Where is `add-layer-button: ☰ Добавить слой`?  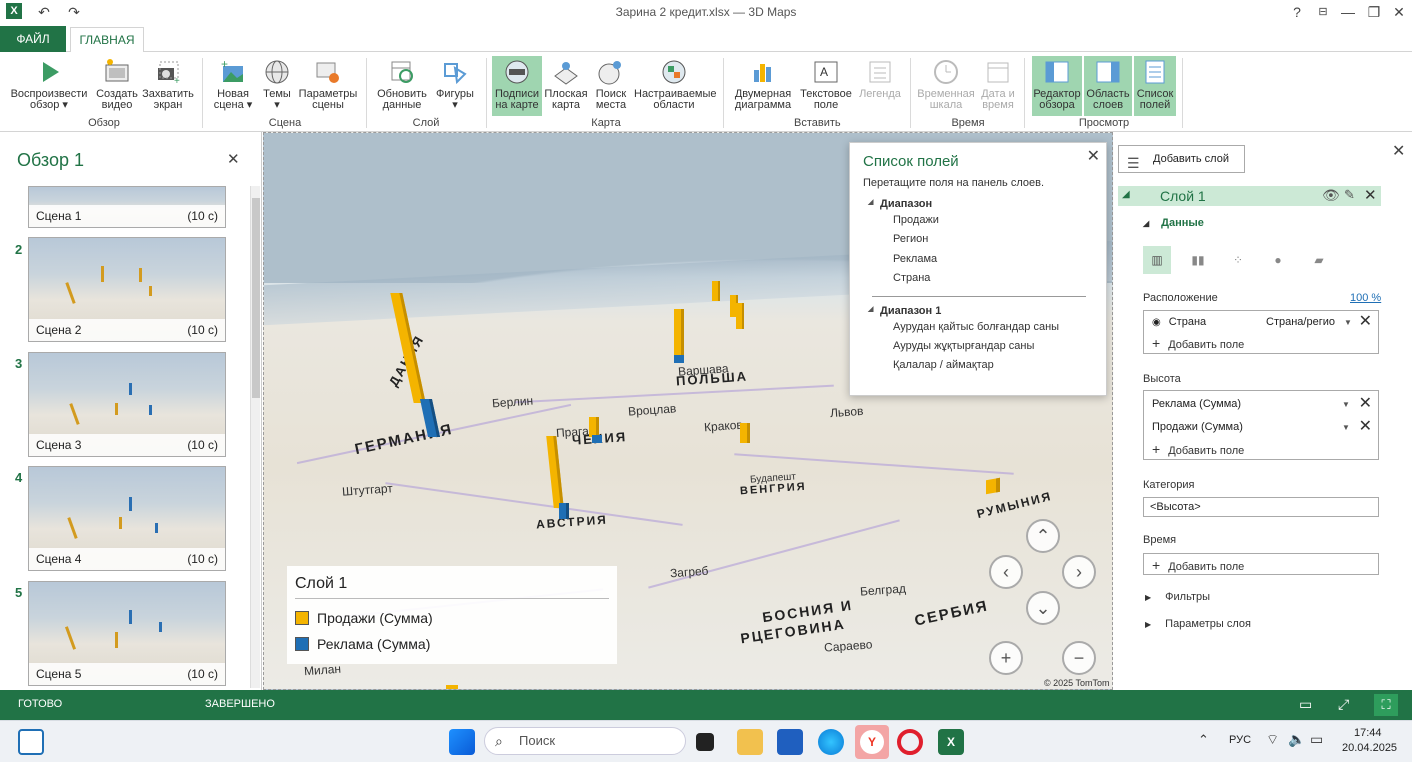
add-layer-button: ☰ Добавить слой is located at coordinates (1181, 159).